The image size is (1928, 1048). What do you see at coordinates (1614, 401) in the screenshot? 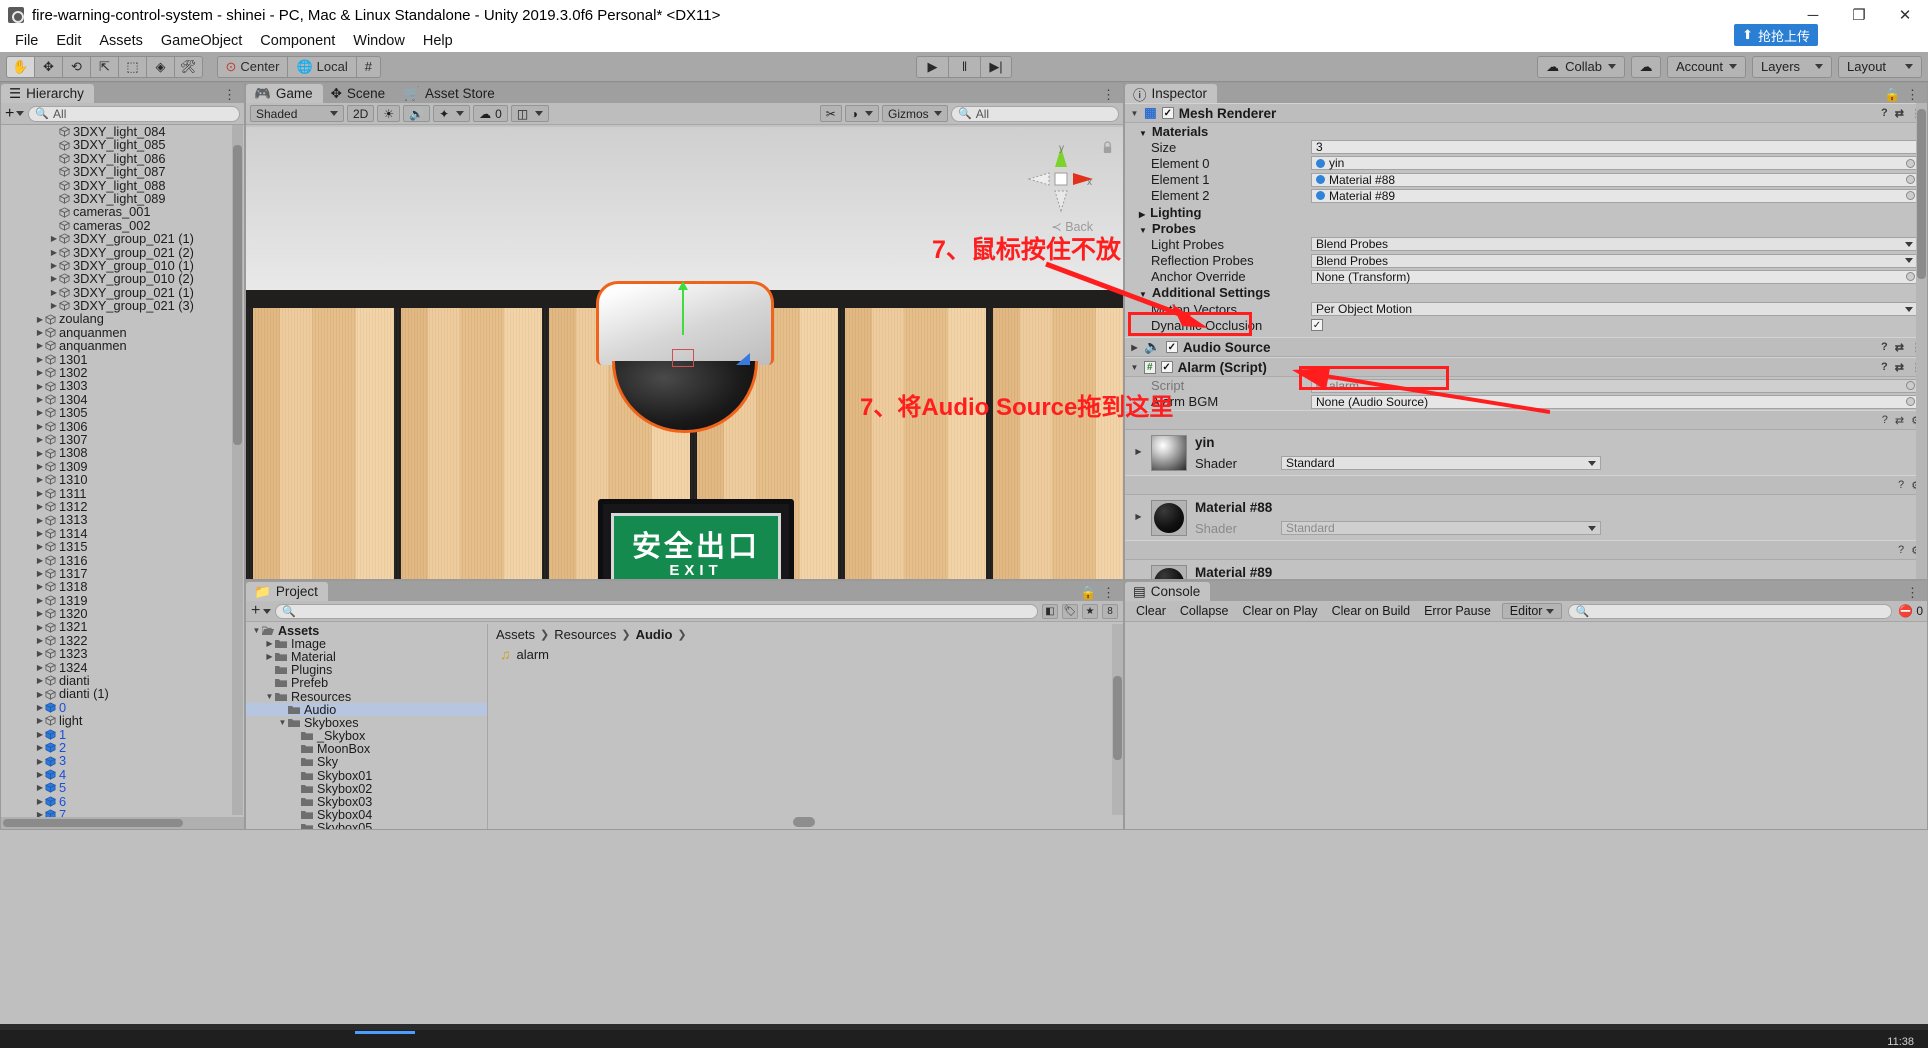
I see `alarm-bgm-object-field: None (Audio Source)` at bounding box center [1614, 401].